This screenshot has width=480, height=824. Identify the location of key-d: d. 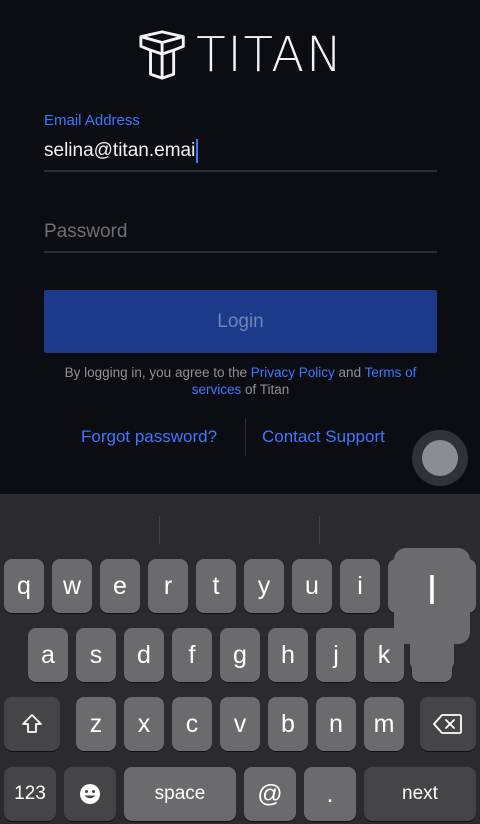
(144, 655).